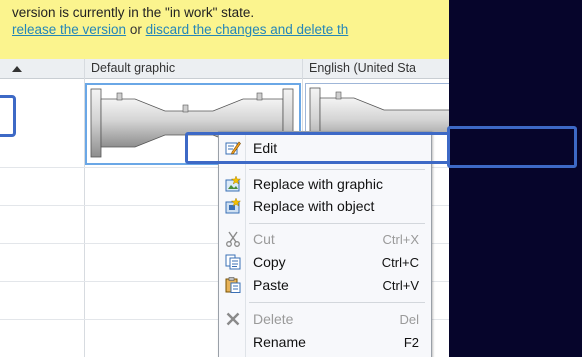  What do you see at coordinates (233, 206) in the screenshot?
I see `replace-object-icon` at bounding box center [233, 206].